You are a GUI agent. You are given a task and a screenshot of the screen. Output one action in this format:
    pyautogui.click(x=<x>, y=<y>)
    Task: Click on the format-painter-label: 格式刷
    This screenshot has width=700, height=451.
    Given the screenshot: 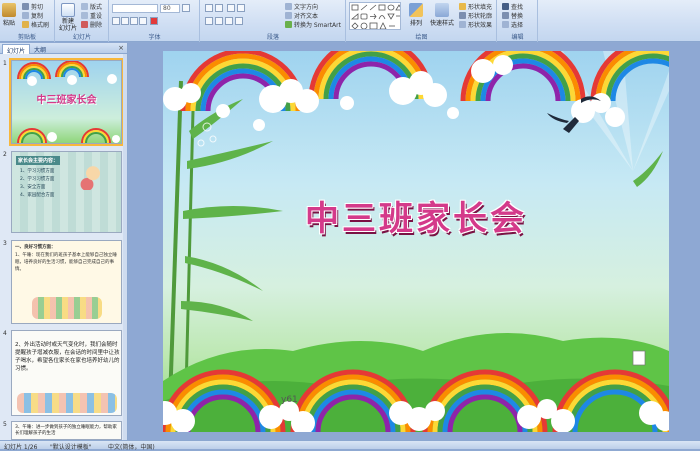 What is the action you would take?
    pyautogui.click(x=40, y=25)
    